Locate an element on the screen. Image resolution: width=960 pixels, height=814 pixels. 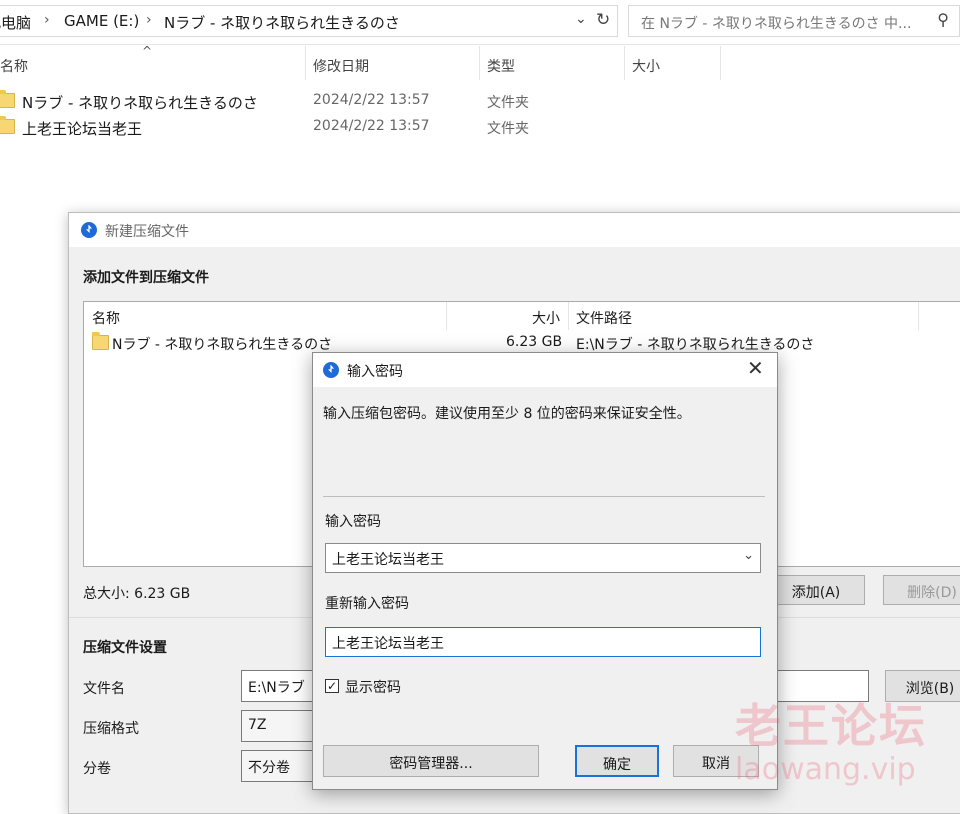
breadcrumb-drive: GAME (E:) is located at coordinates (101, 21).